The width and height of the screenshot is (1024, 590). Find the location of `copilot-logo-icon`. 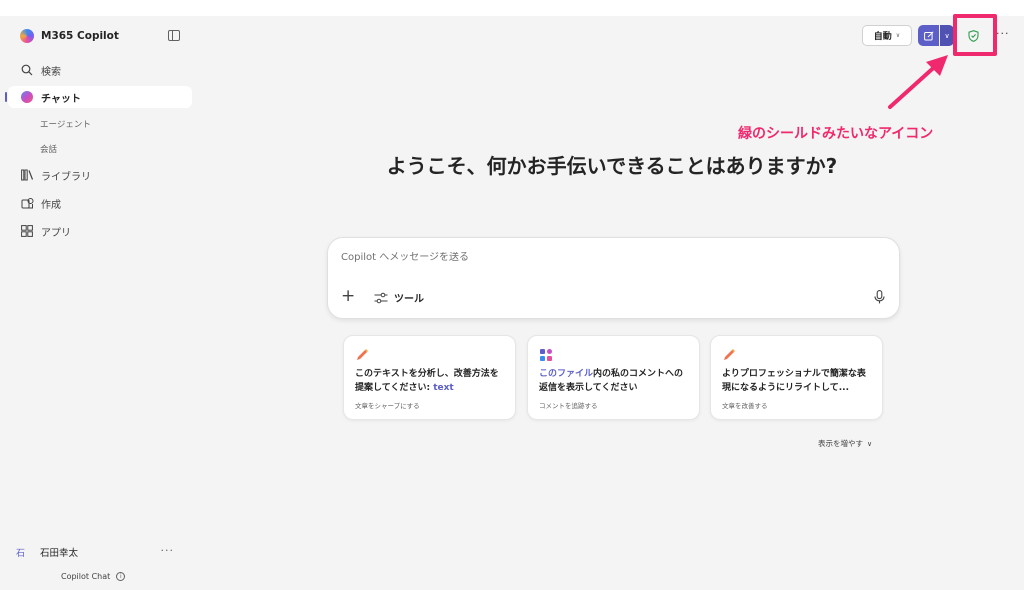

copilot-logo-icon is located at coordinates (27, 36).